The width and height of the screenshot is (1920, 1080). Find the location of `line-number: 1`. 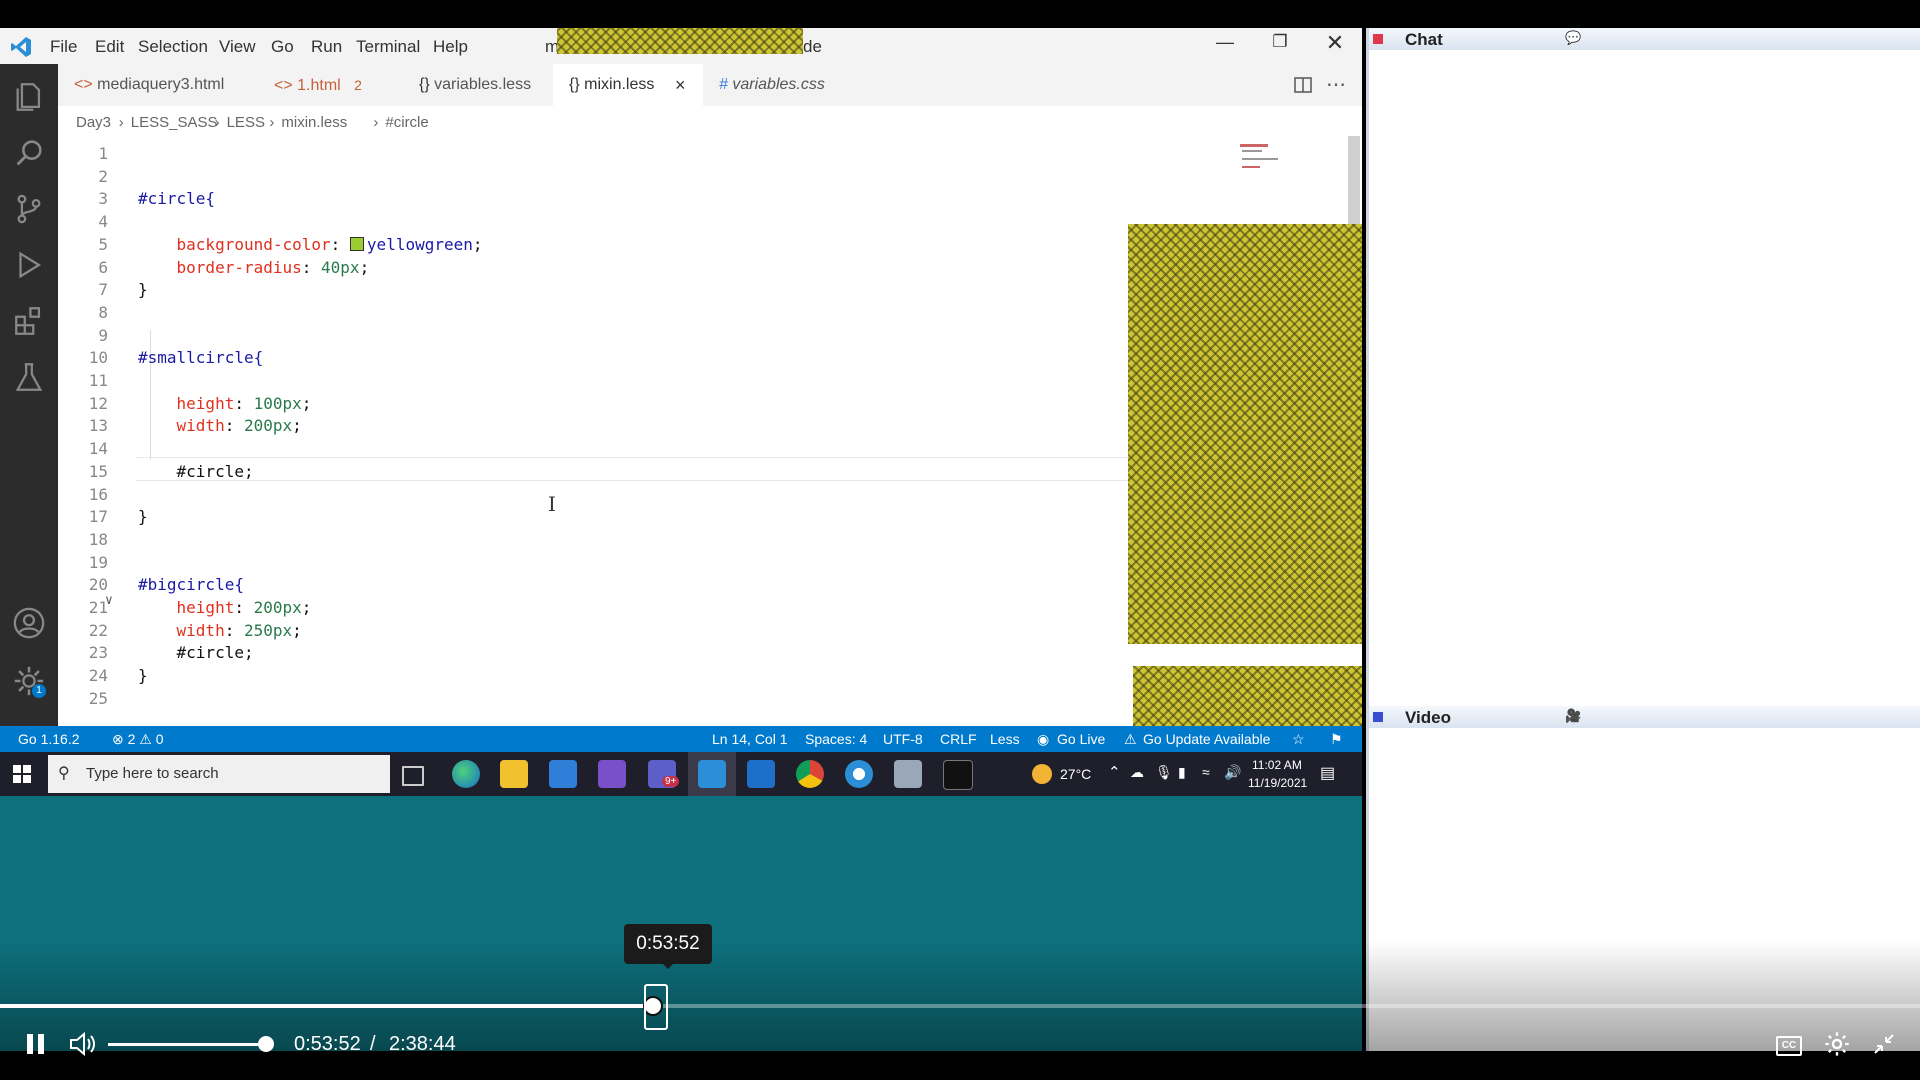

line-number: 1 is located at coordinates (103, 153).